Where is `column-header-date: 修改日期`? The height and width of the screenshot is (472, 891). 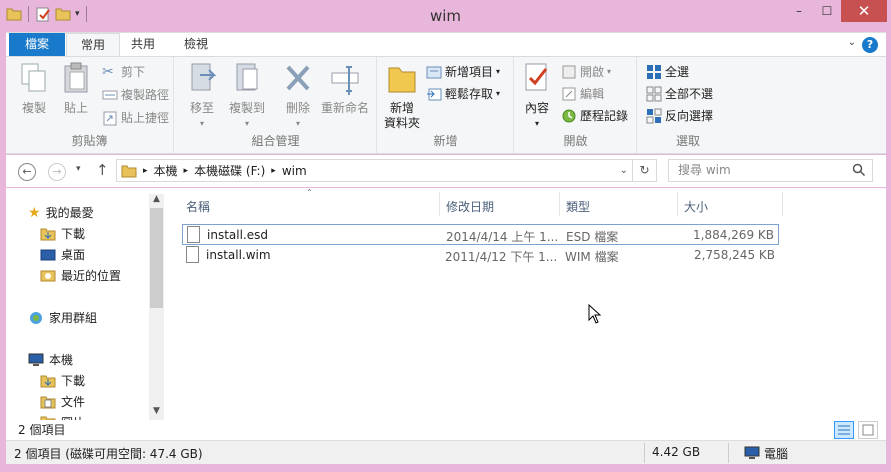
column-header-date: 修改日期 is located at coordinates (470, 206).